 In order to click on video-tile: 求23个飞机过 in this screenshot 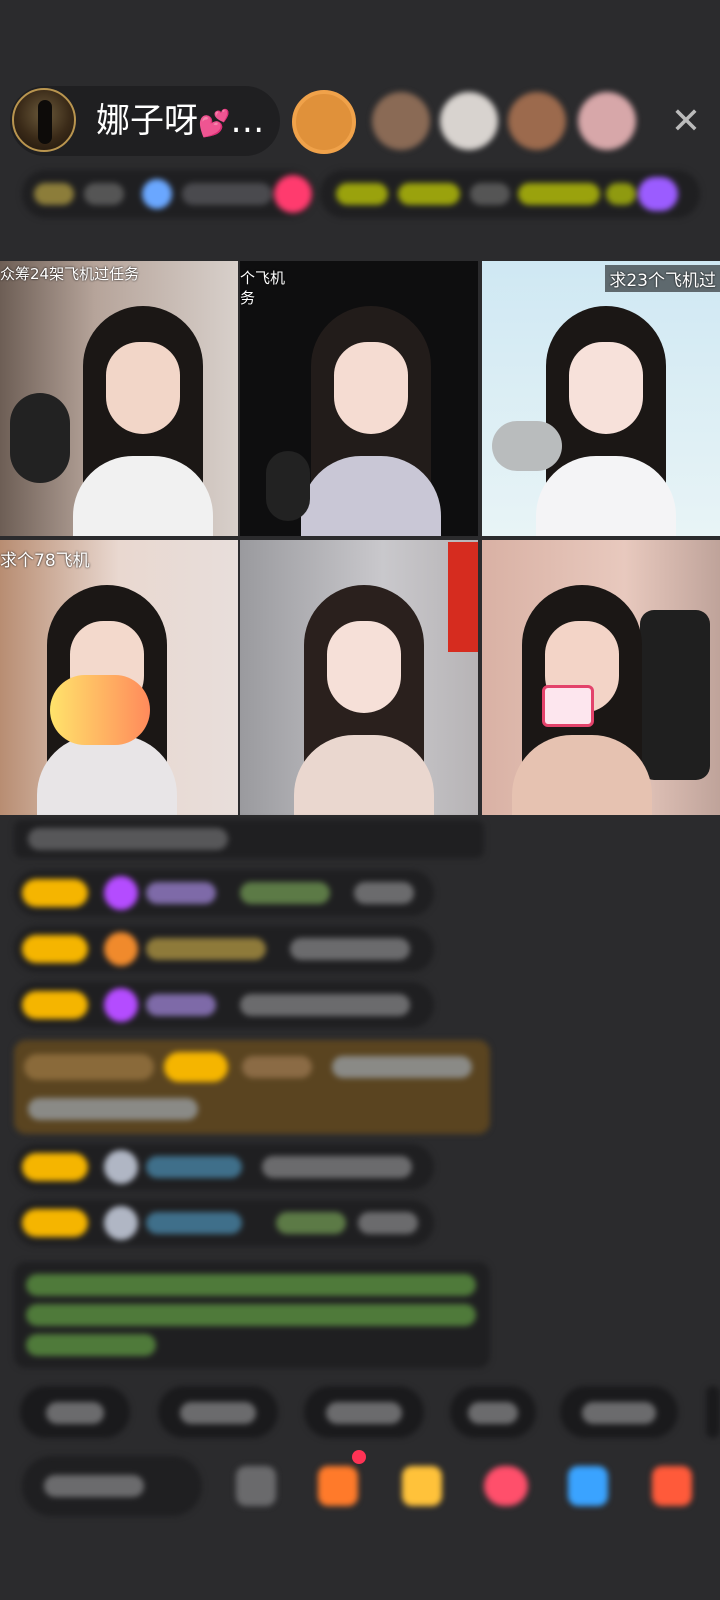, I will do `click(601, 398)`.